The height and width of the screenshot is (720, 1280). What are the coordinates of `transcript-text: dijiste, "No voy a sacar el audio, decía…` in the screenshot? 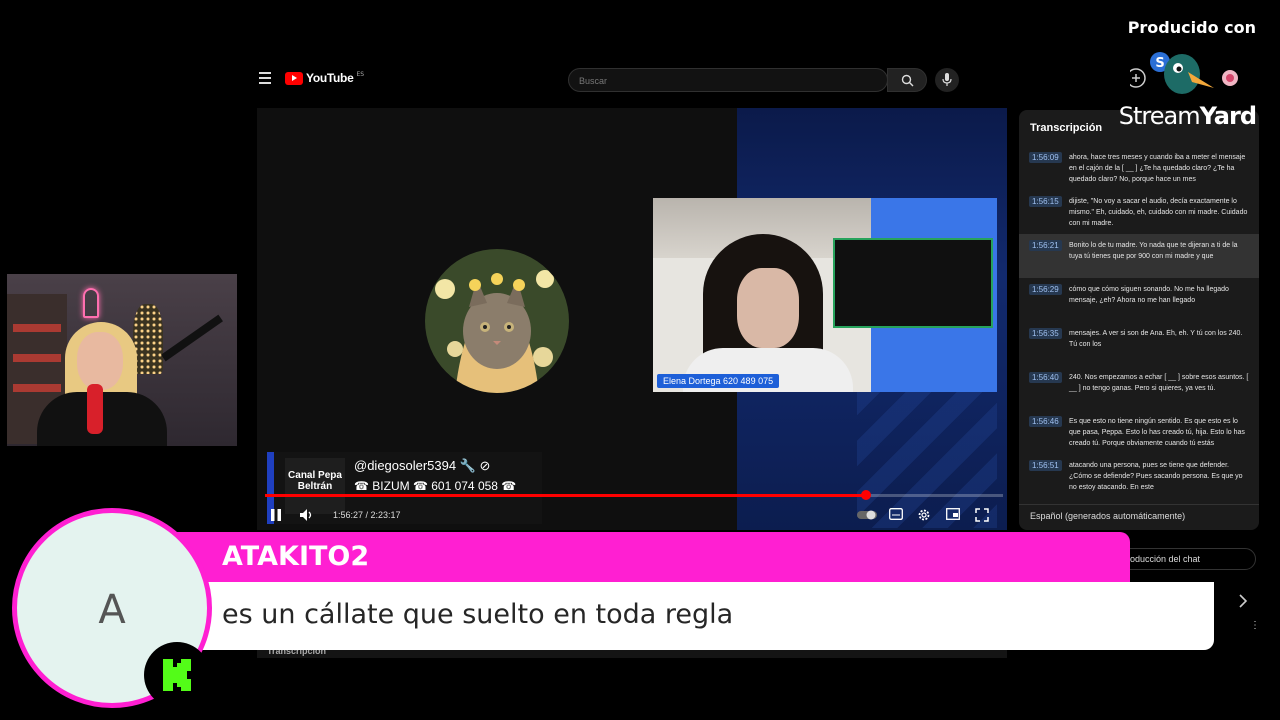 It's located at (1158, 212).